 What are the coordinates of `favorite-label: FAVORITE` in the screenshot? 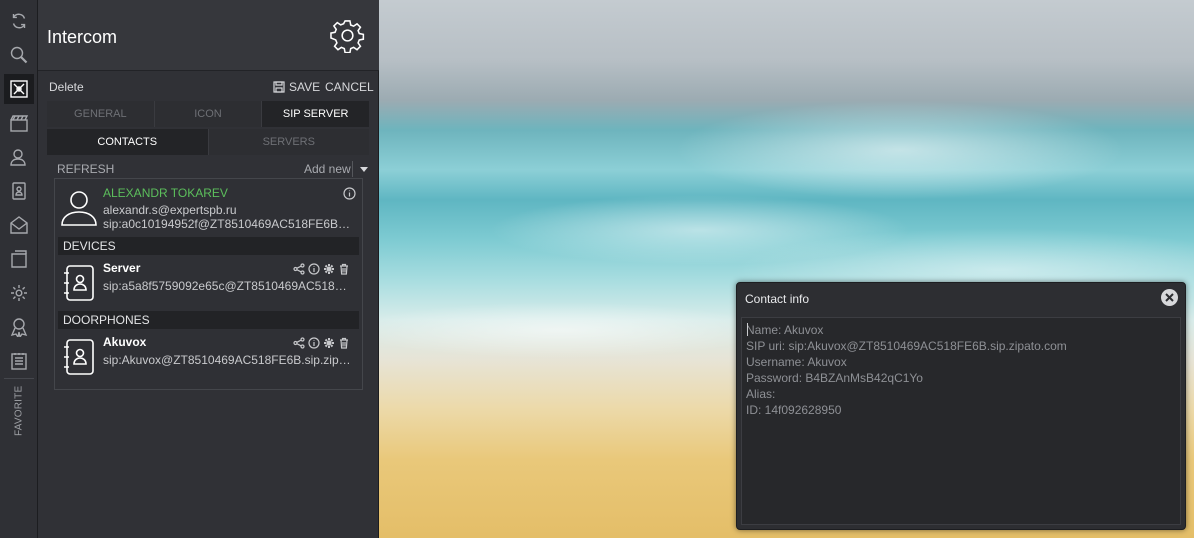 It's located at (19, 411).